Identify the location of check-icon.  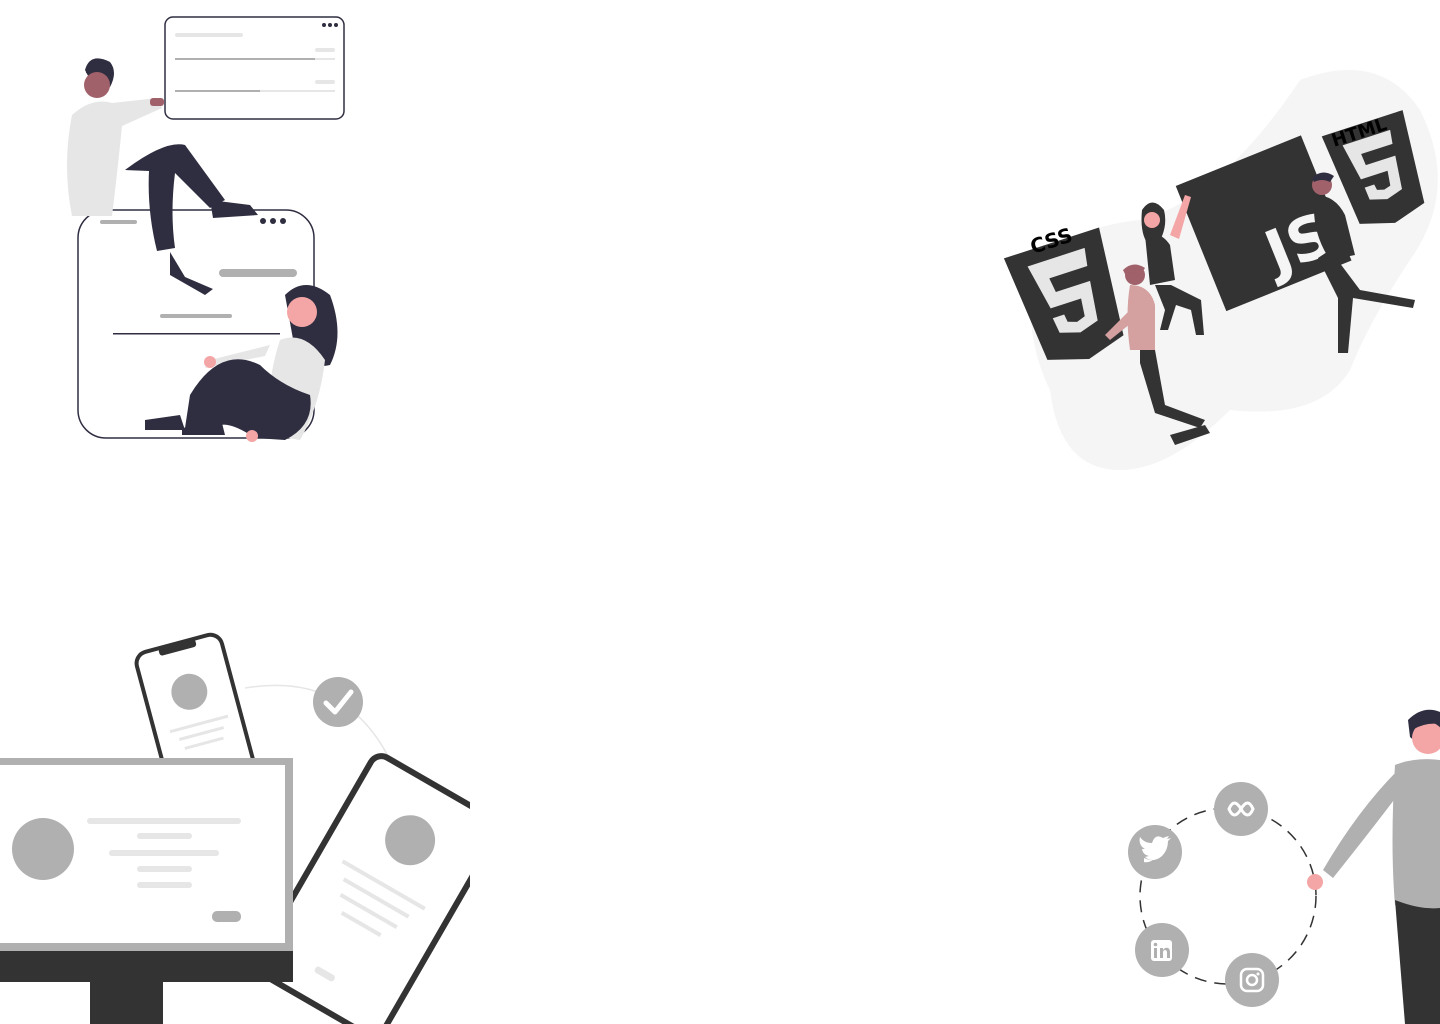
(338, 702).